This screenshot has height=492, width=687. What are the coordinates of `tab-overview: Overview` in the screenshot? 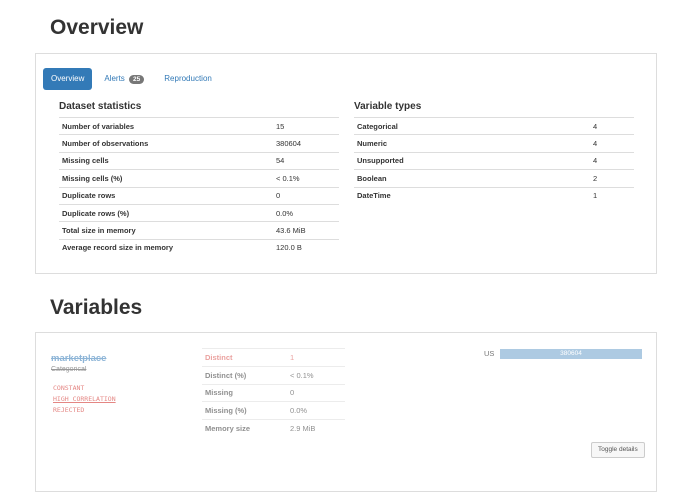 It's located at (68, 79).